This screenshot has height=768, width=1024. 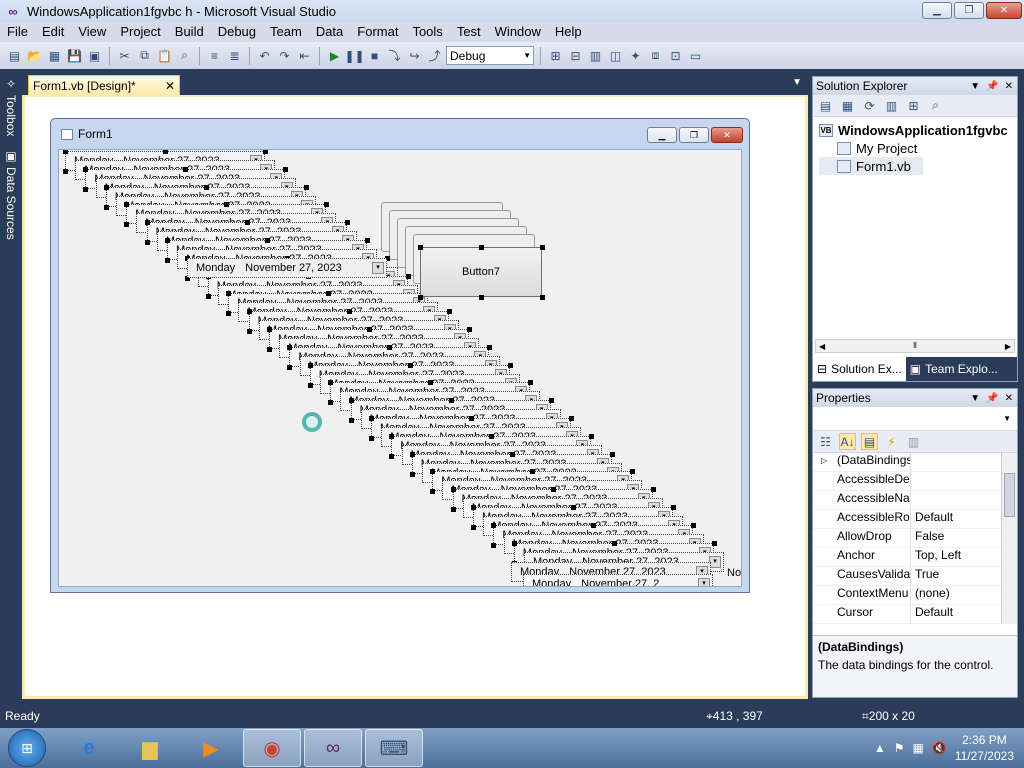 I want to click on copy-icon: ⧉, so click(x=144, y=55).